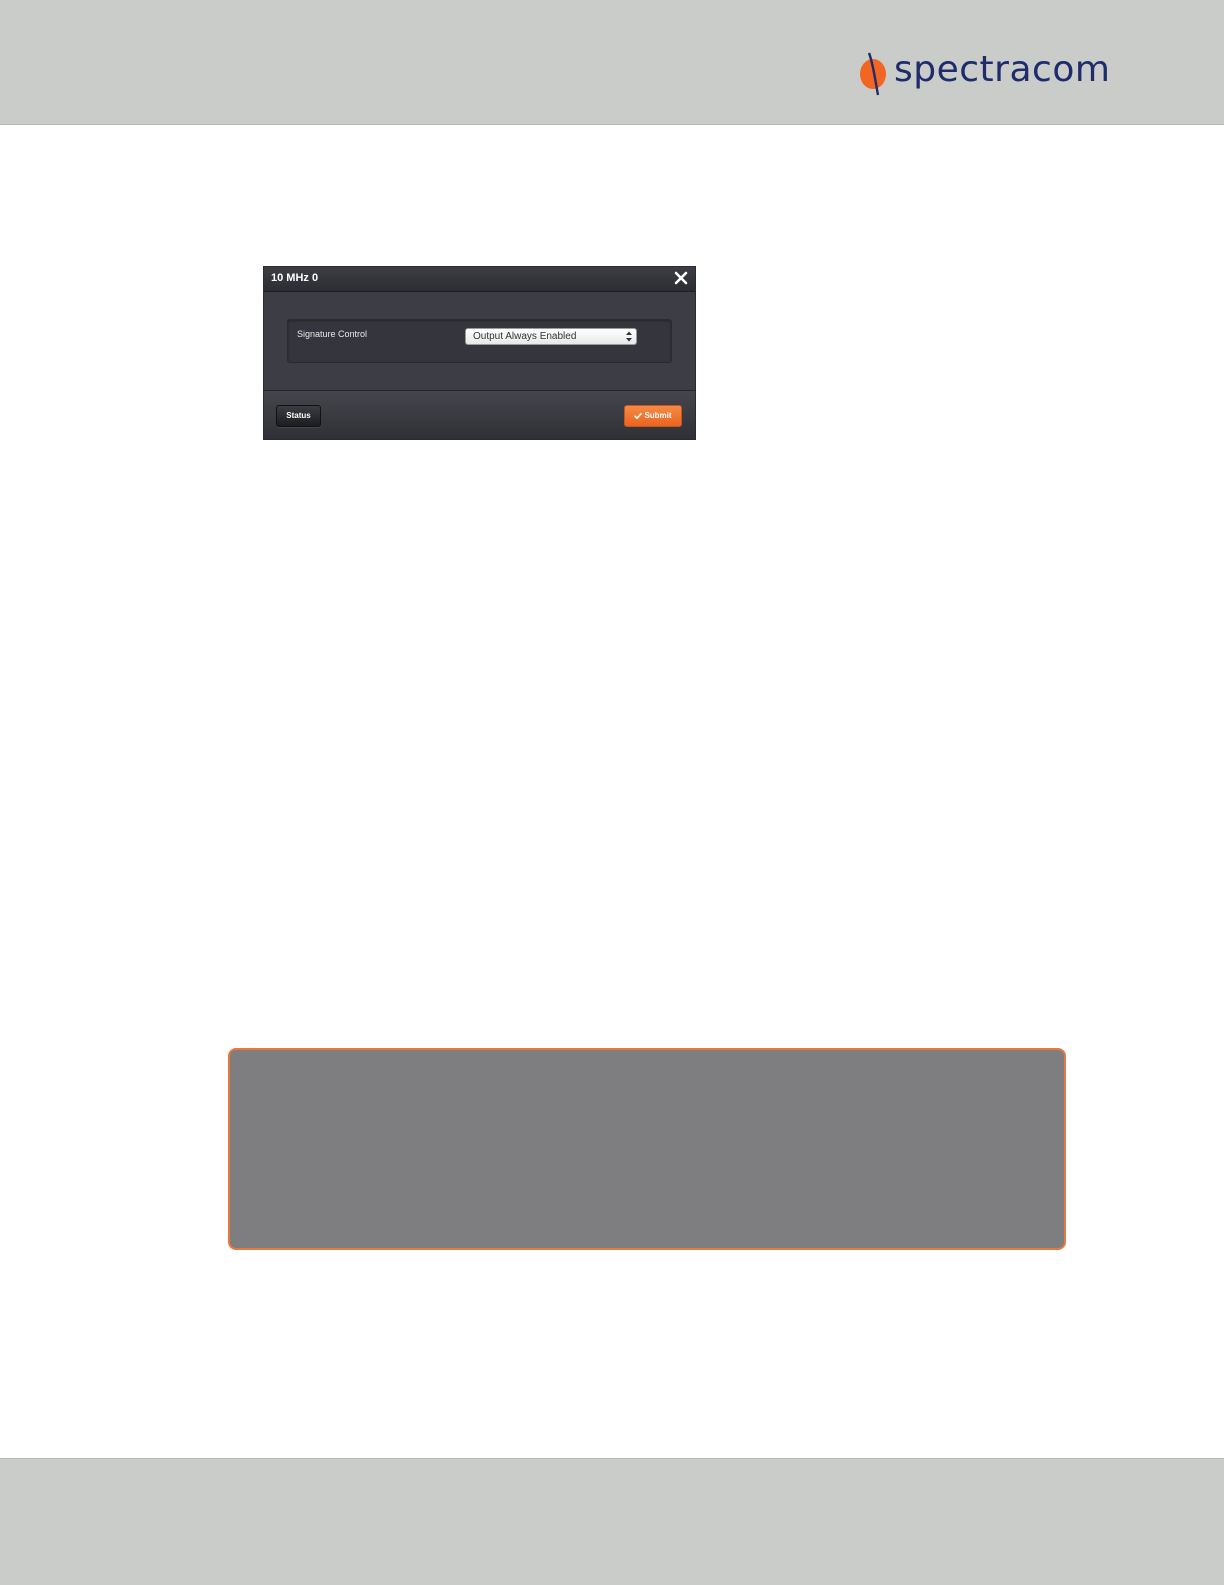 The image size is (1224, 1585). Describe the element at coordinates (298, 416) in the screenshot. I see `status-button: Status` at that location.